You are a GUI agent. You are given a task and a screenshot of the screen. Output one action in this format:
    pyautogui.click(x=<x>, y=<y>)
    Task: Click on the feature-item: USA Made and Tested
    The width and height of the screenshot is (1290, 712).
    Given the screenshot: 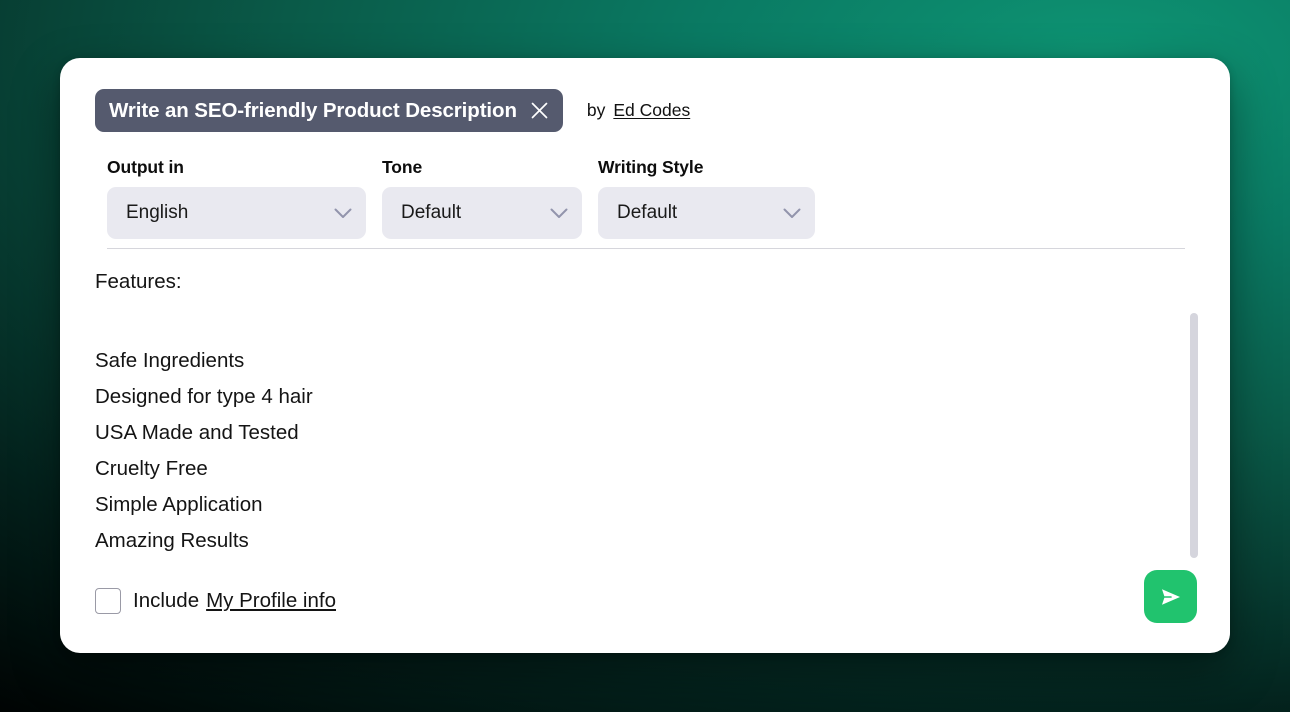 What is the action you would take?
    pyautogui.click(x=197, y=432)
    